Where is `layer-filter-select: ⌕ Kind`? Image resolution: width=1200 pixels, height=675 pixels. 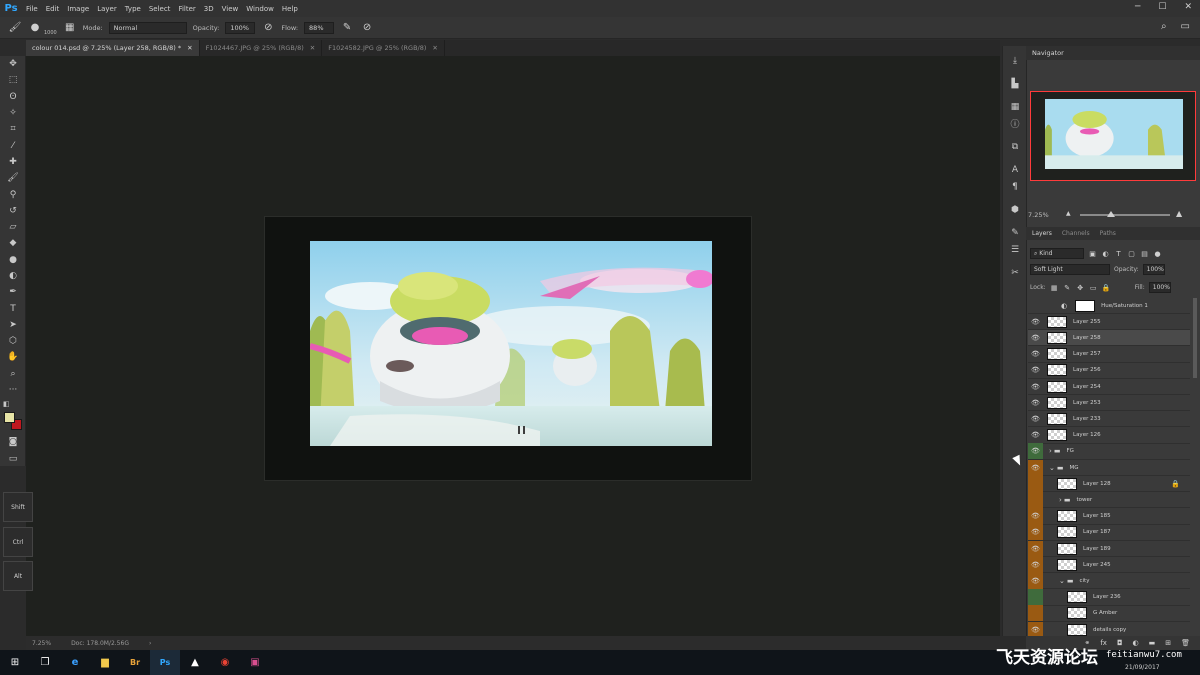
layer-filter-select: ⌕ Kind is located at coordinates (1057, 253).